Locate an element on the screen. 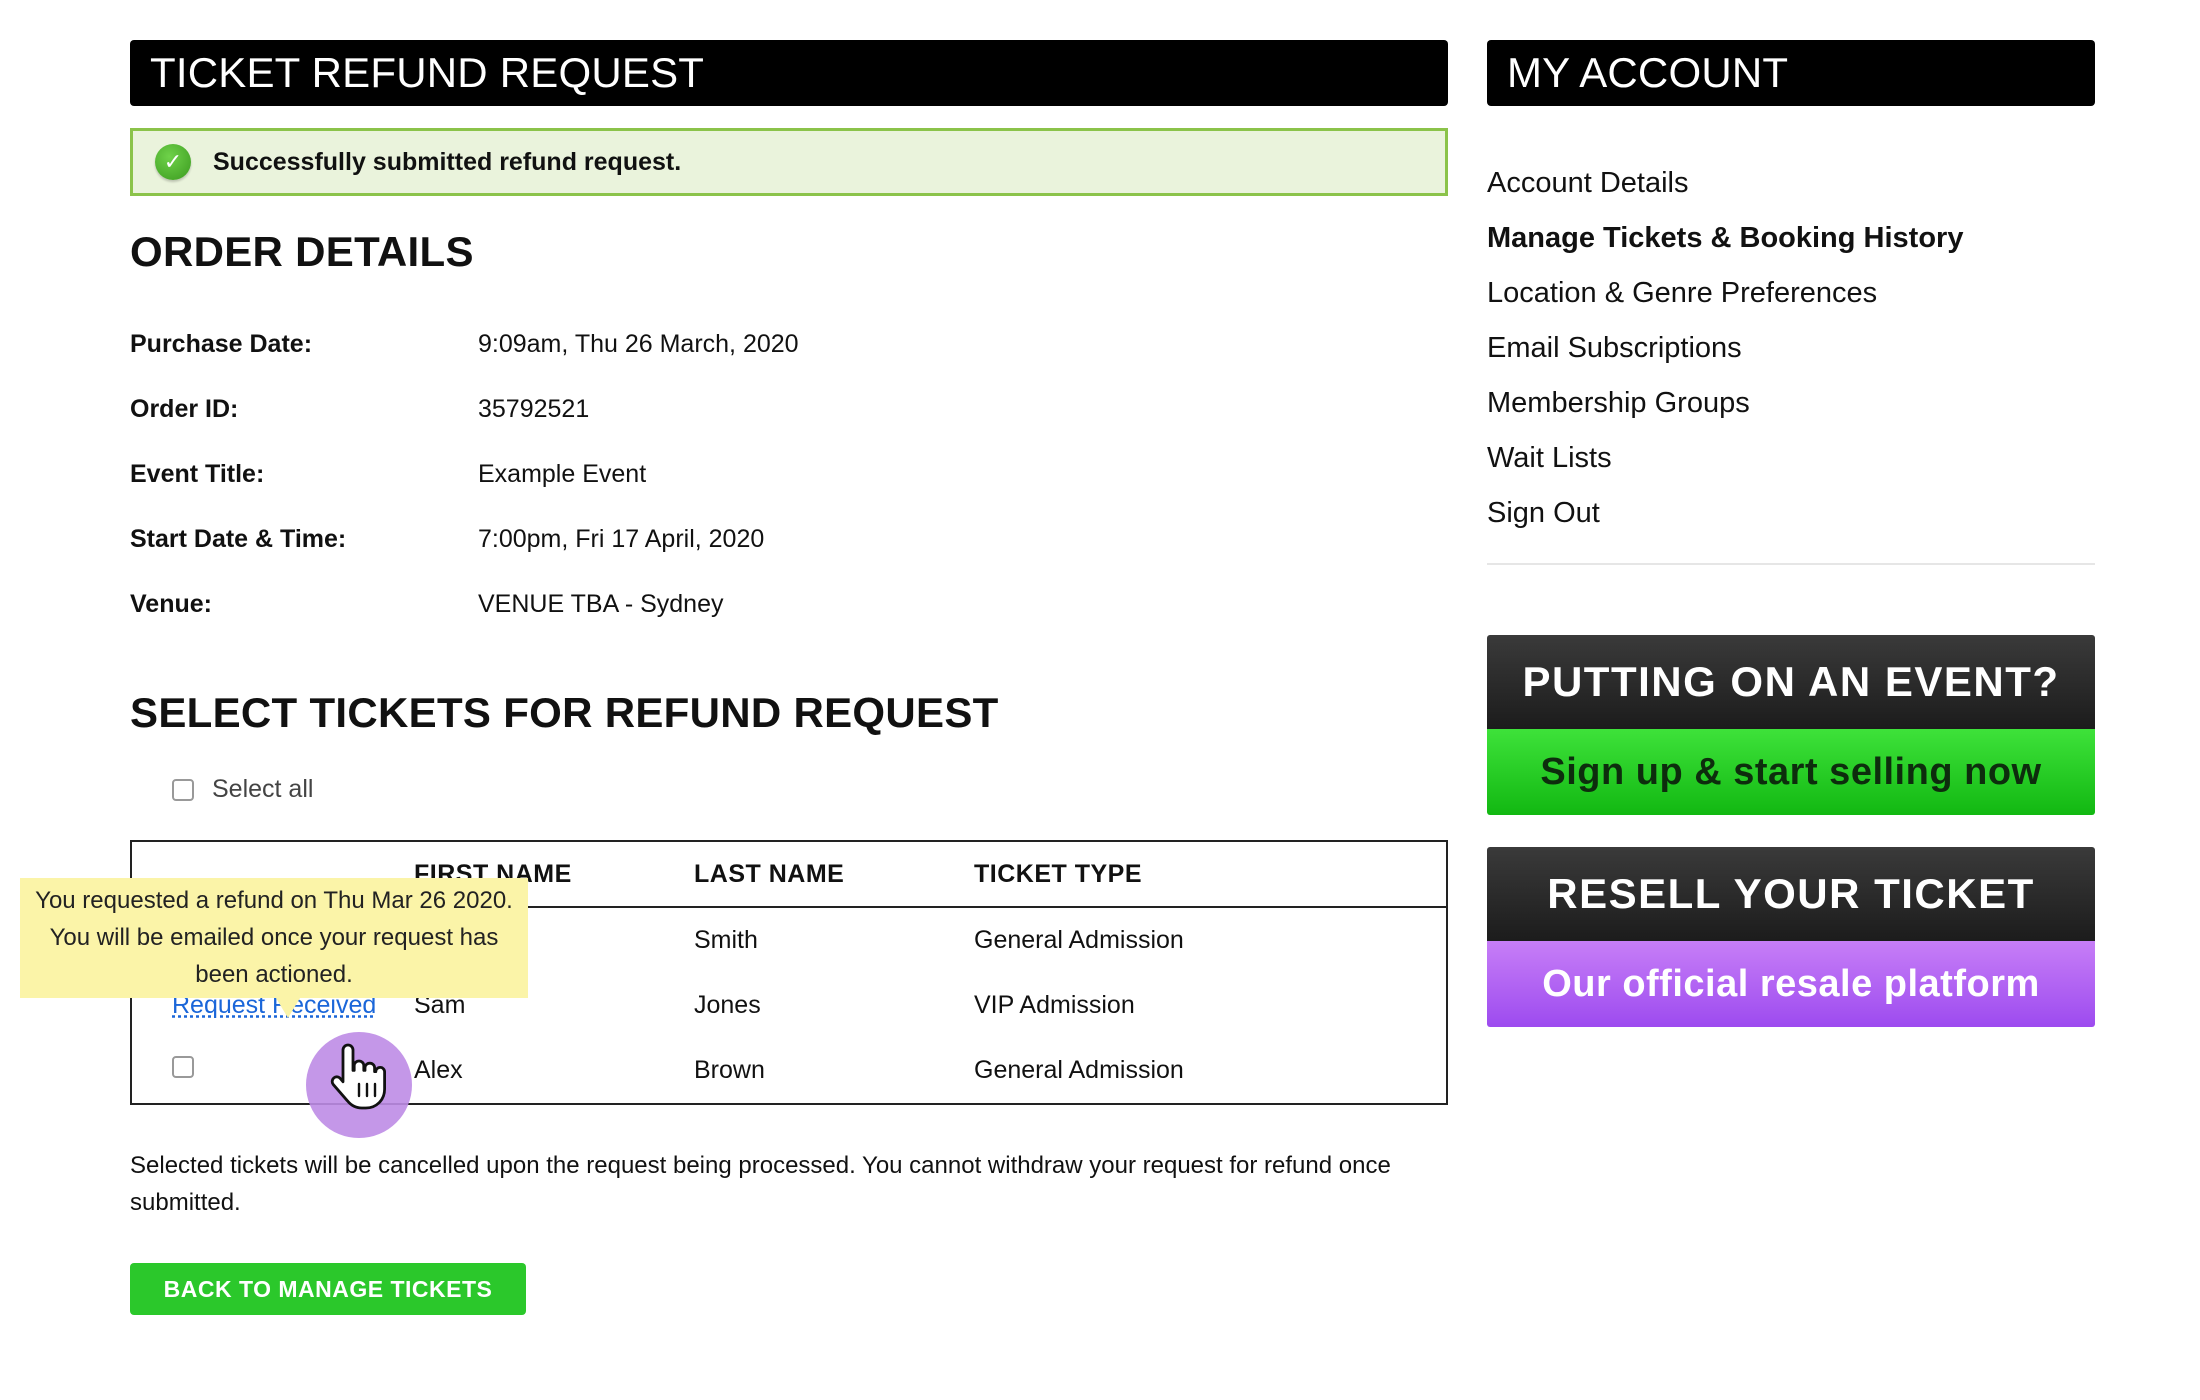 This screenshot has width=2200, height=1400. menu-item-preferences: Location & Genre Preferences is located at coordinates (1791, 293).